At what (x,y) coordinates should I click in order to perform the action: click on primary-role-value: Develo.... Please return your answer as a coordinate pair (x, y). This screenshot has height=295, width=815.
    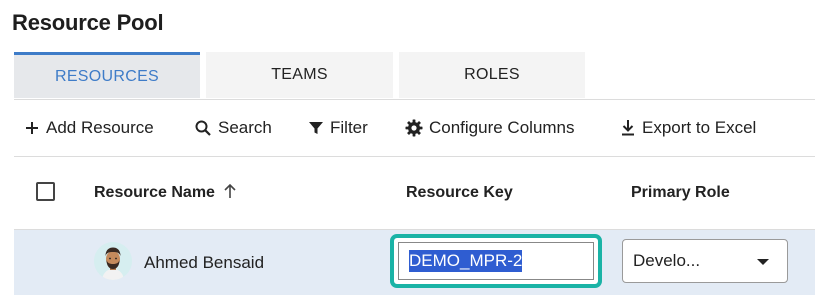
    Looking at the image, I should click on (667, 260).